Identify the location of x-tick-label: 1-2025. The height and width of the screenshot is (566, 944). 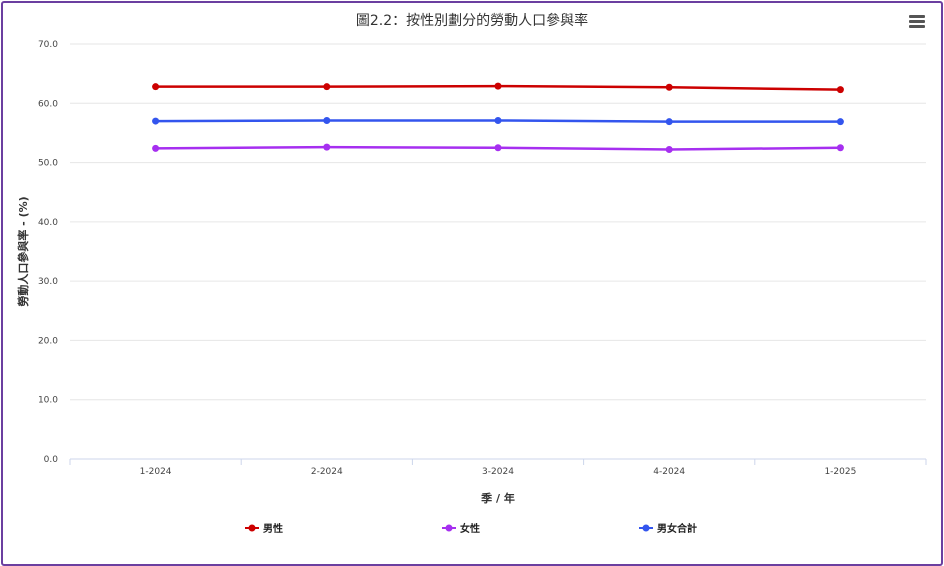
(840, 472).